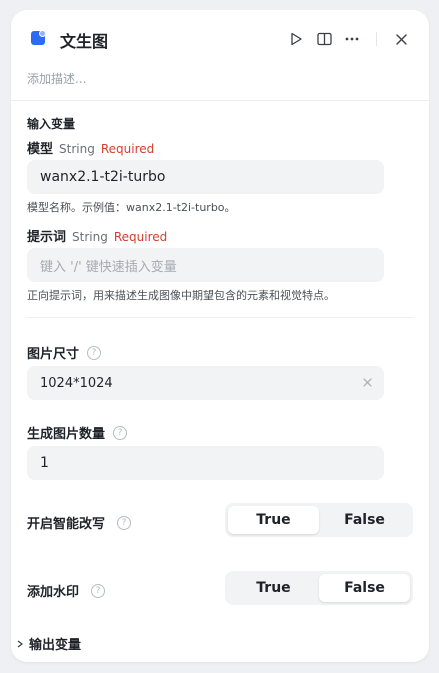  What do you see at coordinates (205, 383) in the screenshot?
I see `image-size-select: 1024*1024` at bounding box center [205, 383].